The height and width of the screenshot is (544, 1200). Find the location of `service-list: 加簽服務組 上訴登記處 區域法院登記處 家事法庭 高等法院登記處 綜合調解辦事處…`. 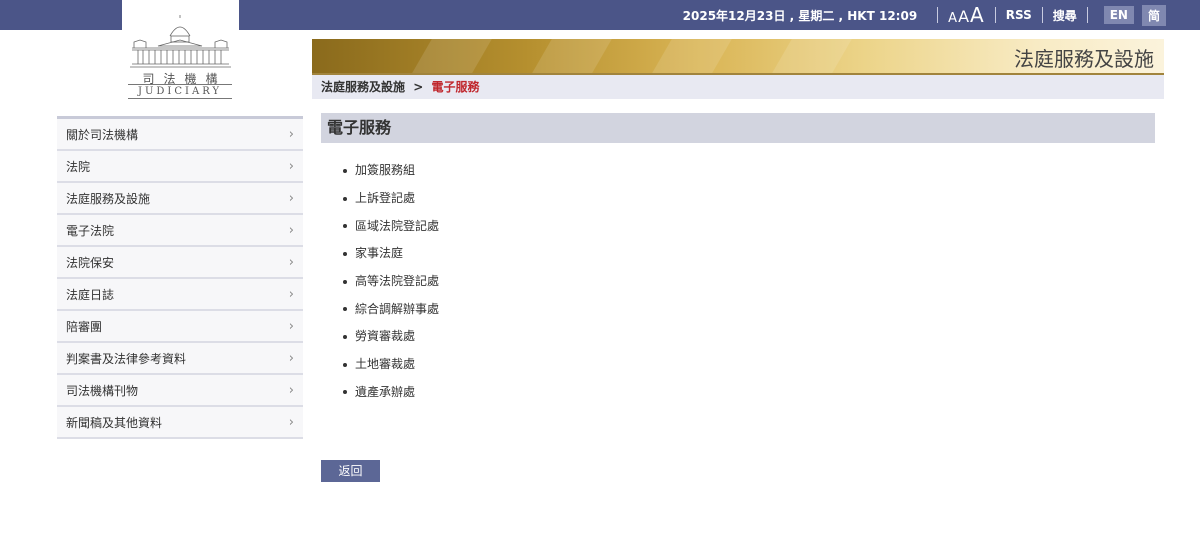

service-list: 加簽服務組 上訴登記處 區域法院登記處 家事法庭 高等法院登記處 綜合調解辦事處… is located at coordinates (391, 281).